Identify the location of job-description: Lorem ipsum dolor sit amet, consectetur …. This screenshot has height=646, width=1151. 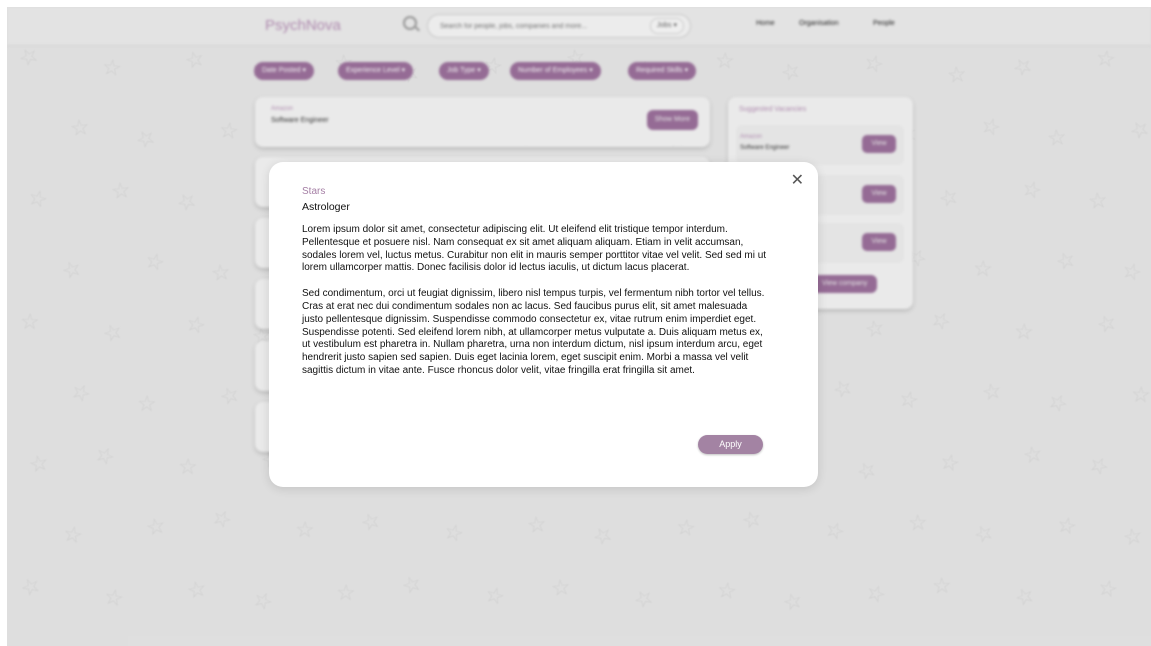
(536, 307).